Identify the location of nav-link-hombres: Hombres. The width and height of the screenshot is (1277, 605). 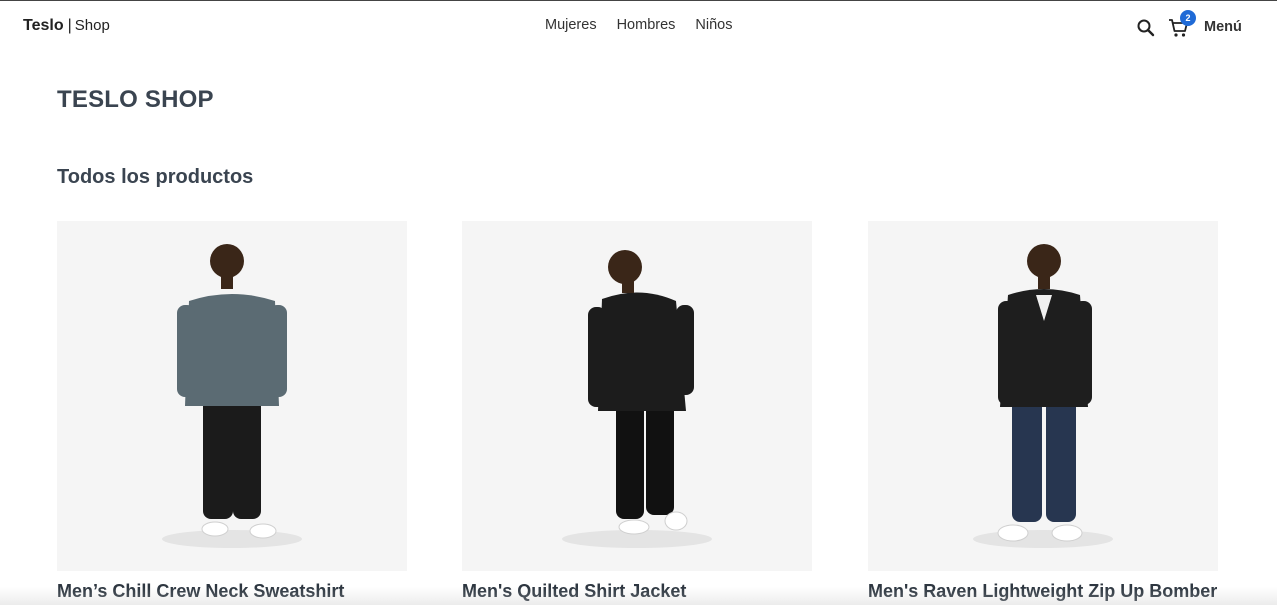
(646, 25).